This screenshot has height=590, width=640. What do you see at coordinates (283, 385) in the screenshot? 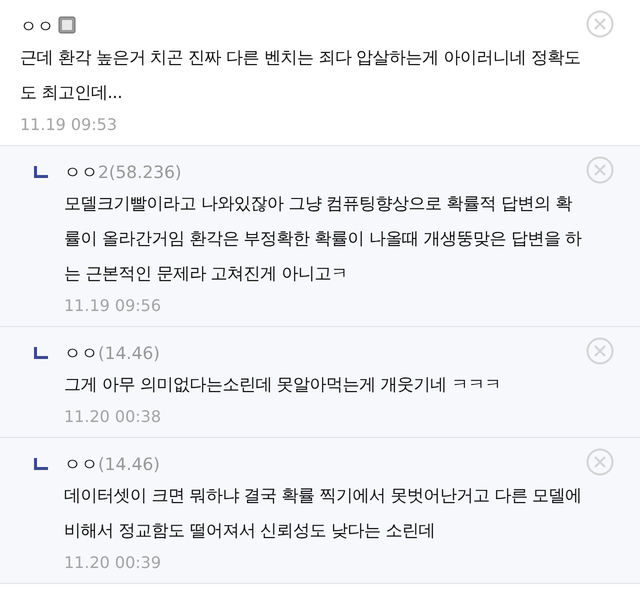
I see `comment-text: 그게 아무 의미없다는소린데 못알아먹는게 개웃기네 ㅋㅋㅋ` at bounding box center [283, 385].